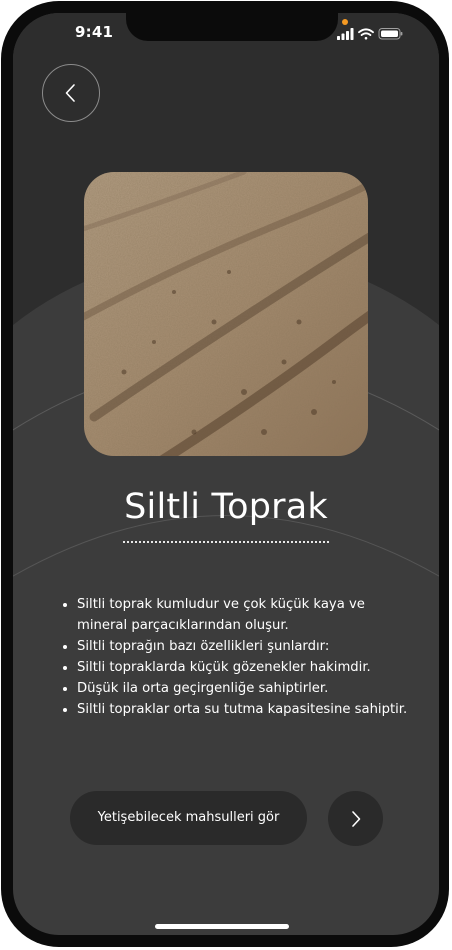 This screenshot has height=950, width=452. What do you see at coordinates (345, 22) in the screenshot?
I see `privacy-indicator-dot` at bounding box center [345, 22].